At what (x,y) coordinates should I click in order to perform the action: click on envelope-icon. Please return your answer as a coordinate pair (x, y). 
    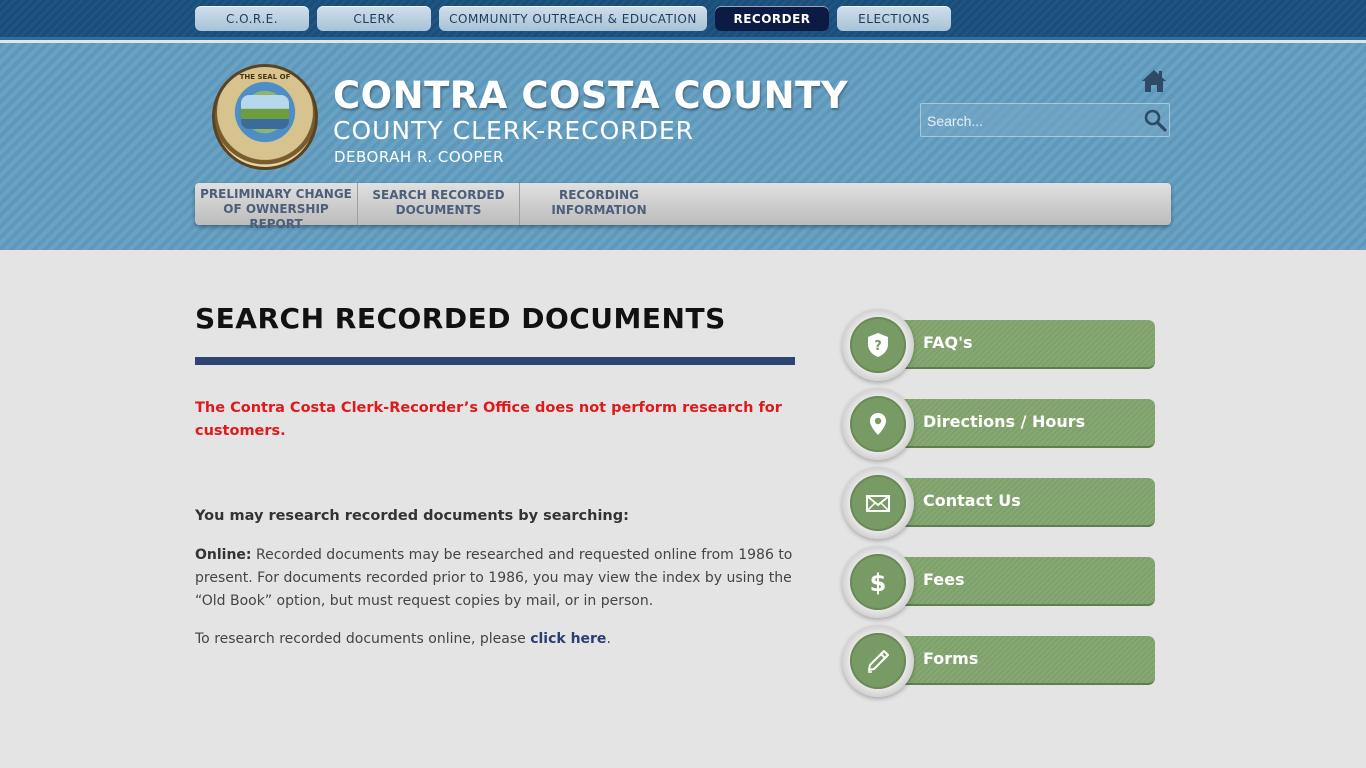
    Looking at the image, I should click on (878, 503).